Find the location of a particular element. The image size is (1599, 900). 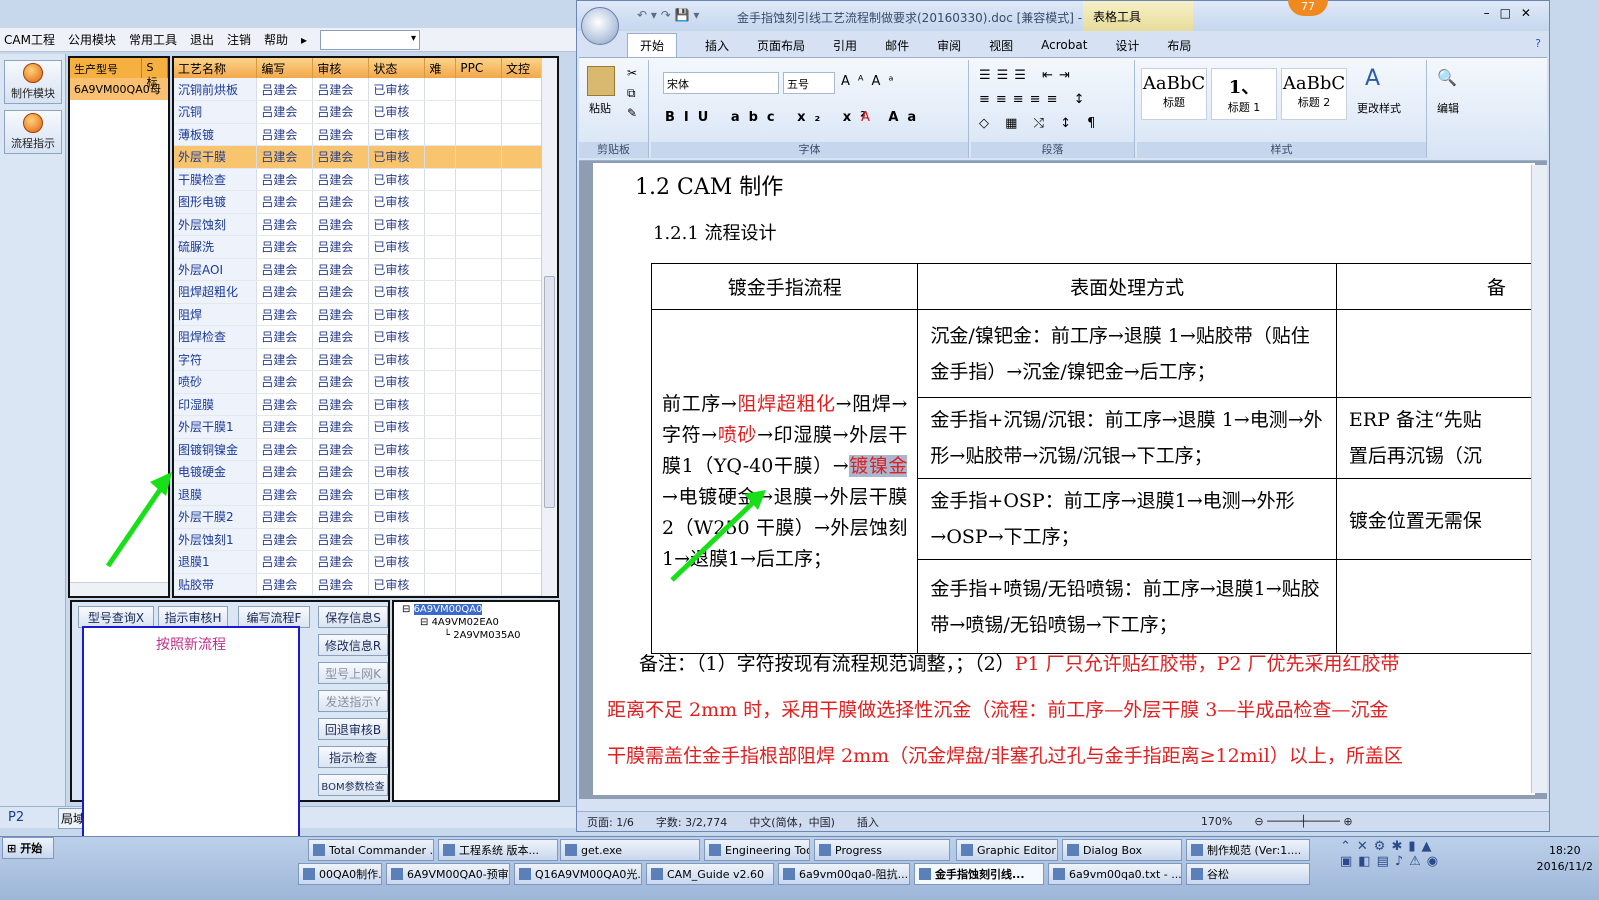

taskbar-item: 谷松 is located at coordinates (1248, 874).